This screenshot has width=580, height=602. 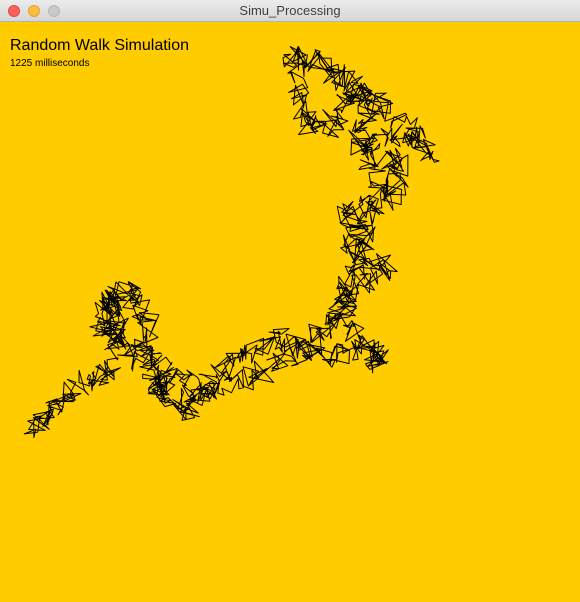 I want to click on window-title: Simu_Processing, so click(x=290, y=10).